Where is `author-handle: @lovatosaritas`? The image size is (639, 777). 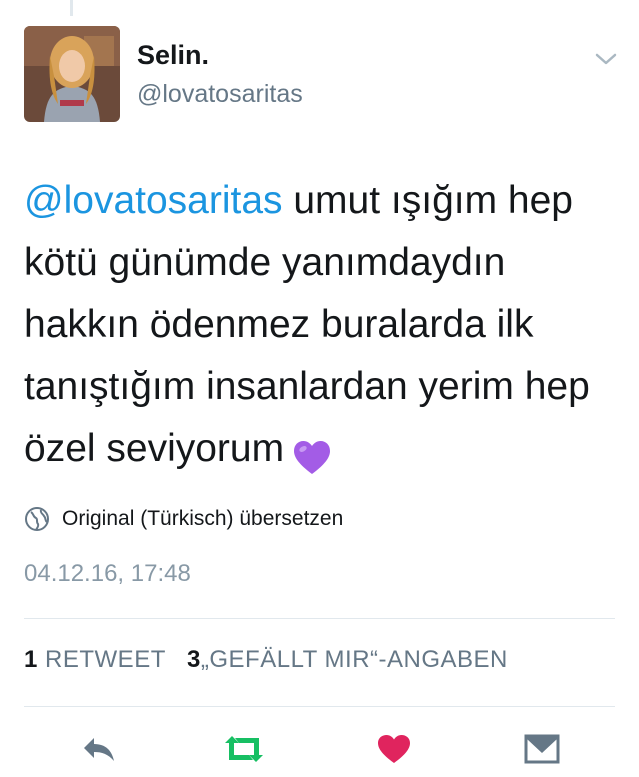
author-handle: @lovatosaritas is located at coordinates (220, 94).